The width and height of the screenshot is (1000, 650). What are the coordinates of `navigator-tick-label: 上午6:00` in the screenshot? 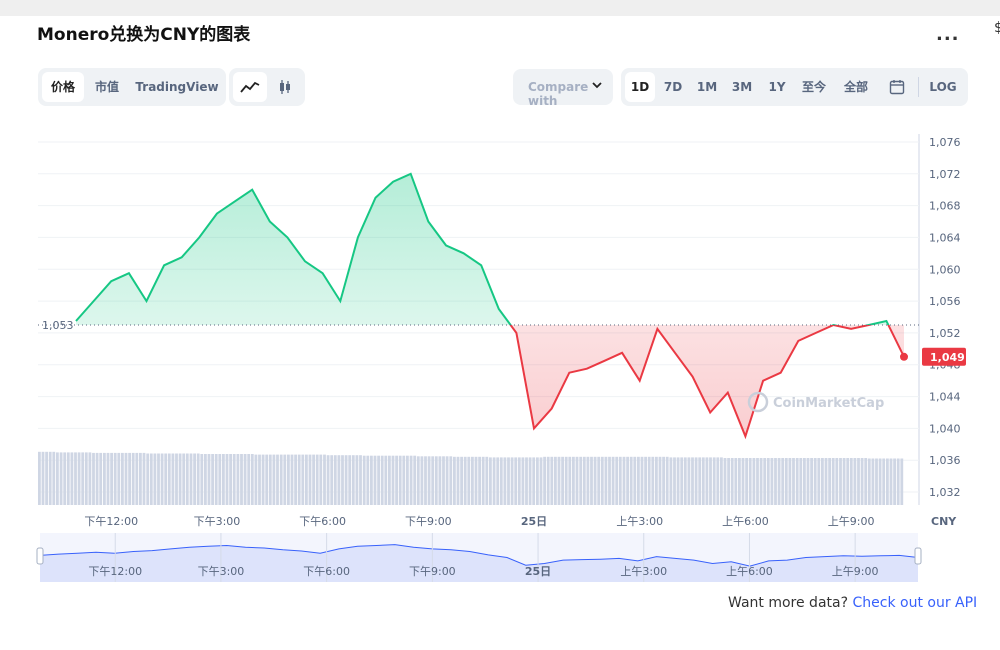 It's located at (749, 571).